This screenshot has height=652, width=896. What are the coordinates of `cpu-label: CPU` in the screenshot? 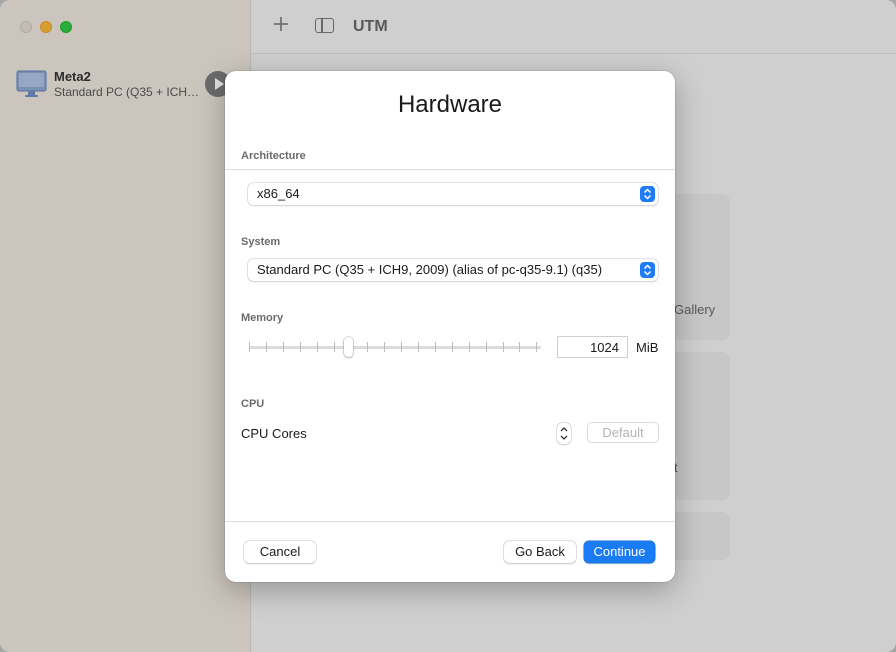 It's located at (253, 404).